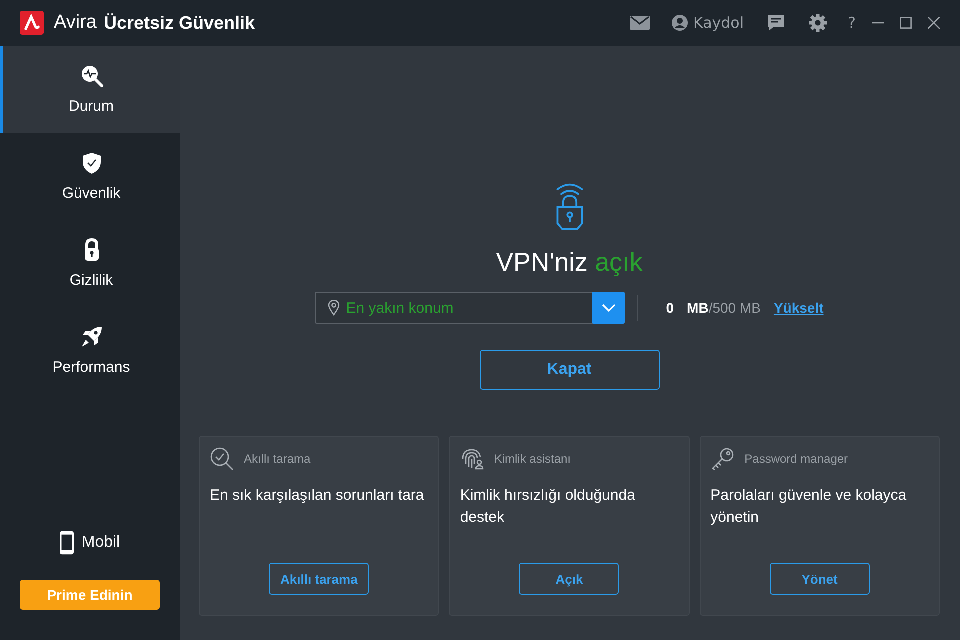 The image size is (960, 640). I want to click on account-button: Kaydol, so click(708, 23).